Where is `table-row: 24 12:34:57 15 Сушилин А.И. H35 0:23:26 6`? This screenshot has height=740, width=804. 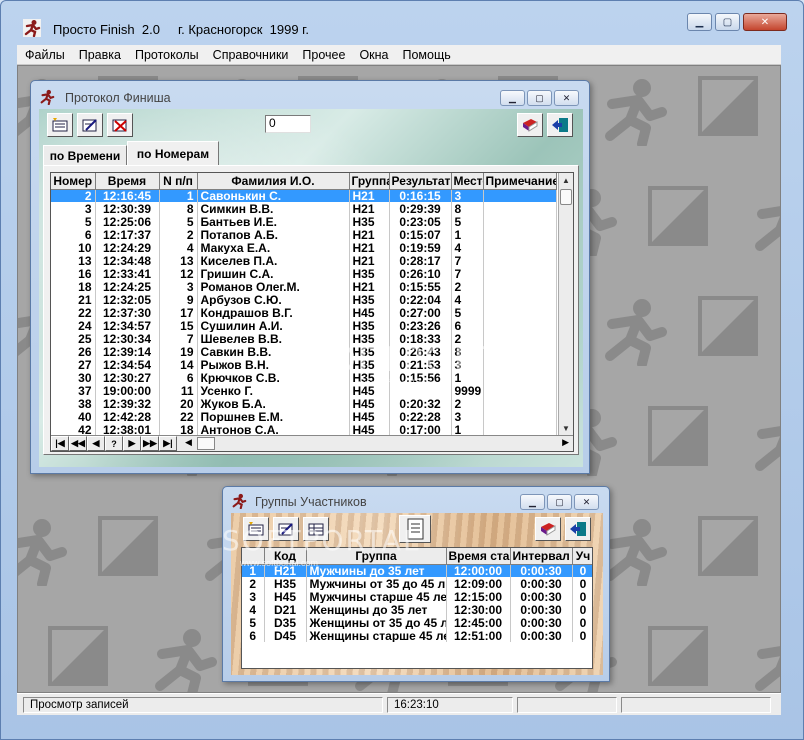 table-row: 24 12:34:57 15 Сушилин А.И. H35 0:23:26 6 is located at coordinates (304, 325).